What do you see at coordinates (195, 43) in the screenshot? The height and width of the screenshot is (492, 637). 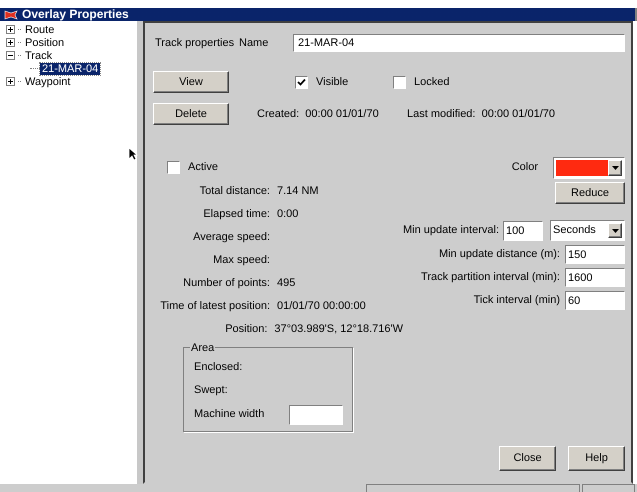 I see `section-title: Track properties` at bounding box center [195, 43].